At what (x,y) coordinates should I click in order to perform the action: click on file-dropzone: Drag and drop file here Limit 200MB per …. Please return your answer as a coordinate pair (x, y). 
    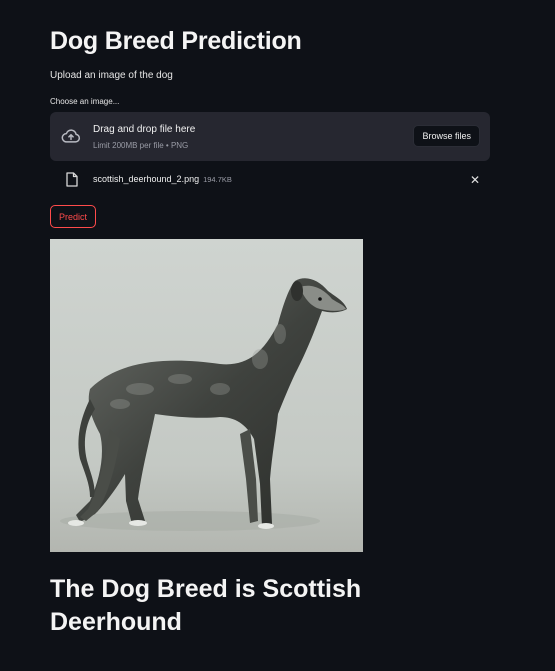
    Looking at the image, I should click on (270, 136).